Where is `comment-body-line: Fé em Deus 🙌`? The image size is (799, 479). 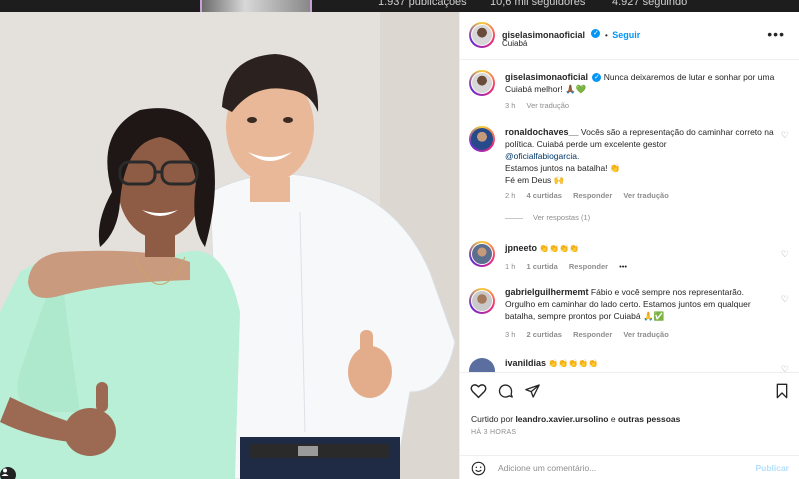 comment-body-line: Fé em Deus 🙌 is located at coordinates (535, 180).